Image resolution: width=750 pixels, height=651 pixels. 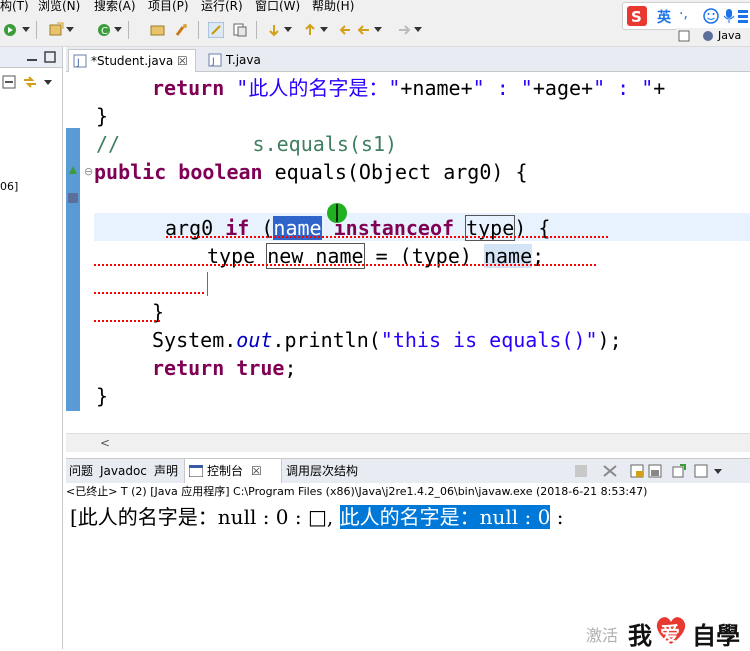 What do you see at coordinates (168, 6) in the screenshot?
I see `menu-project: 项目(P)` at bounding box center [168, 6].